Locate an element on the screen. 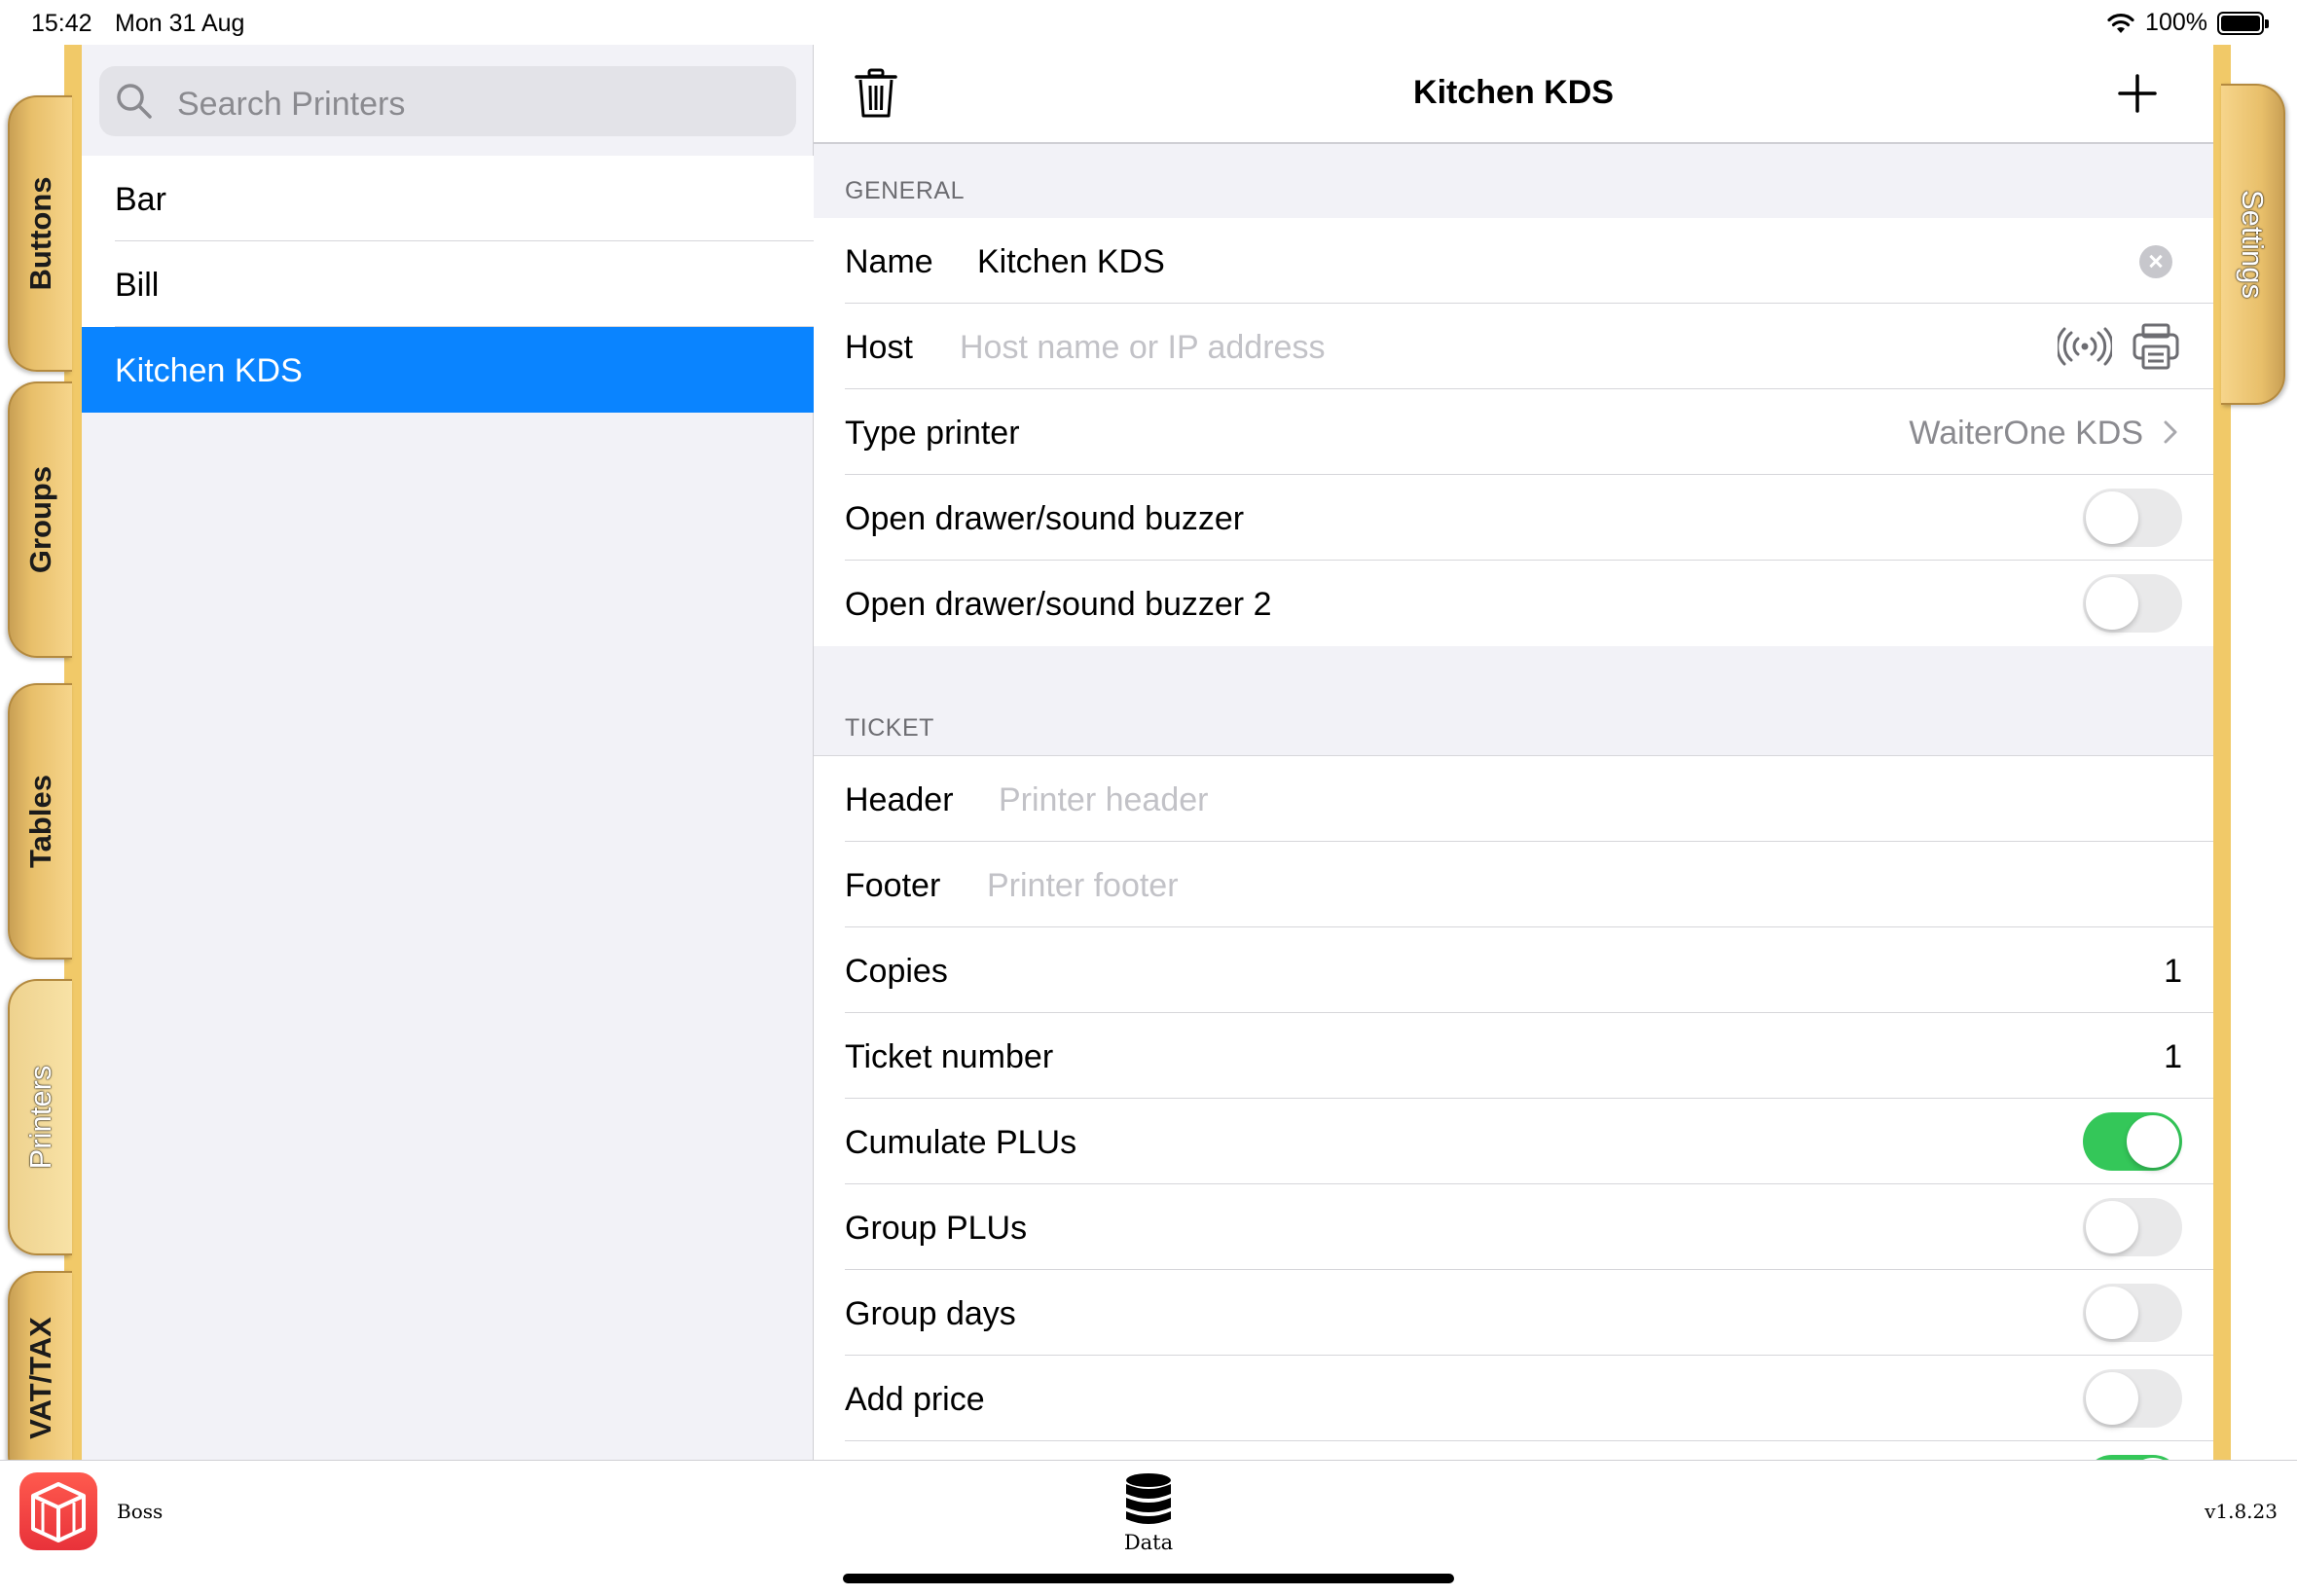  group-plus-row: Group PLUs is located at coordinates (1513, 1227).